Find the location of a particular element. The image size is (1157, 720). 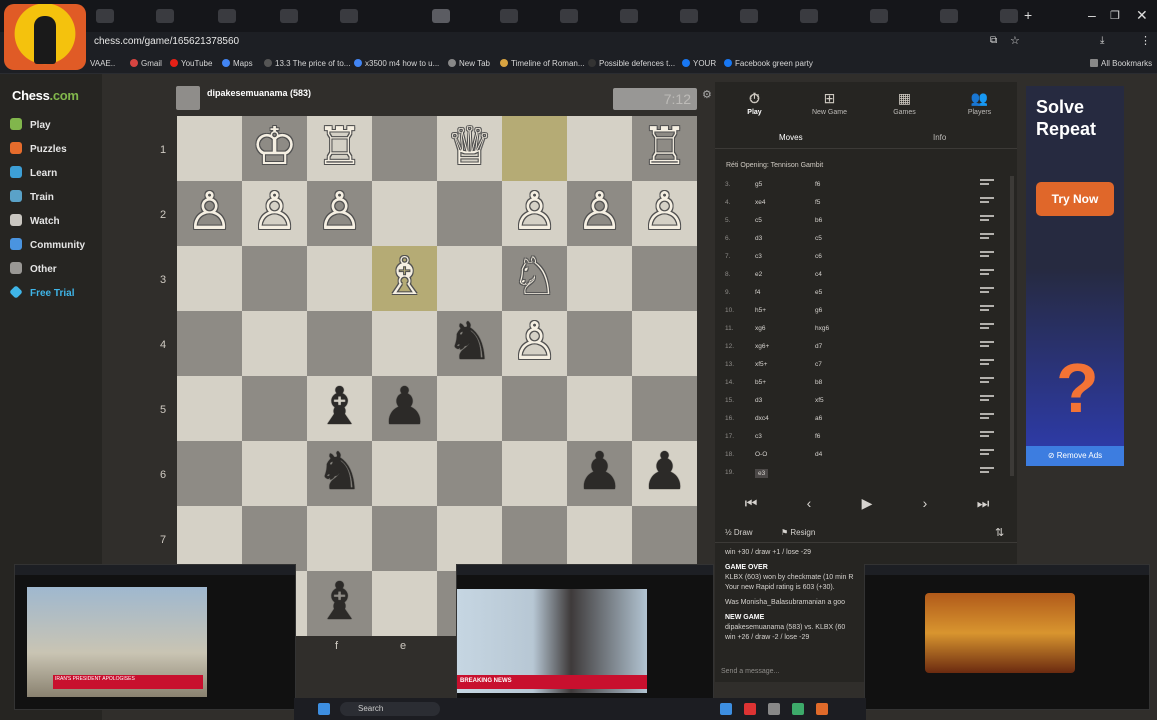

board-square: ♖ is located at coordinates (339, 148).